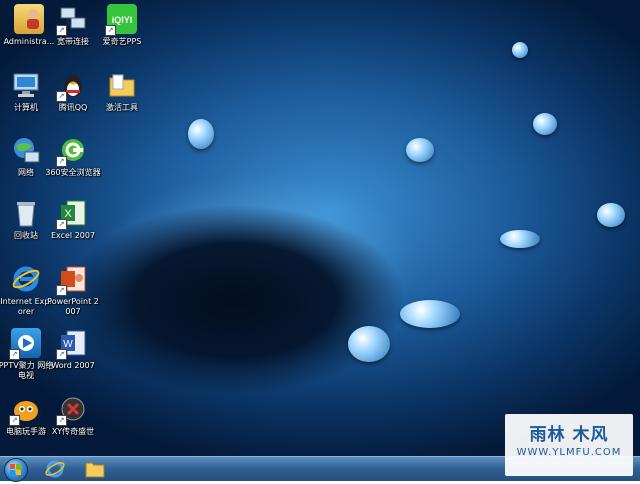 The height and width of the screenshot is (484, 640). I want to click on watermark-title: 雨林 木风, so click(569, 435).